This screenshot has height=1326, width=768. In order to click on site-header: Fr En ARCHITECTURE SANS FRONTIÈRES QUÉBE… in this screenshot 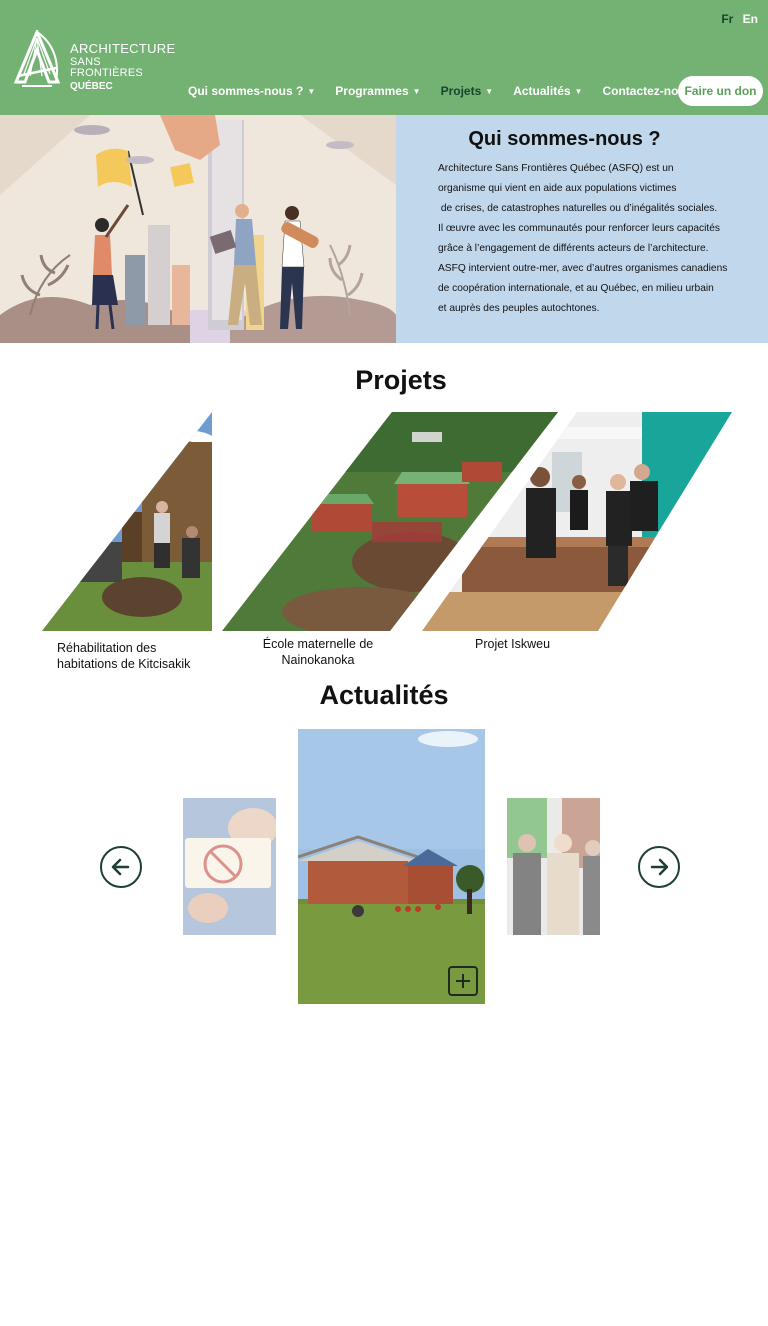, I will do `click(384, 57)`.